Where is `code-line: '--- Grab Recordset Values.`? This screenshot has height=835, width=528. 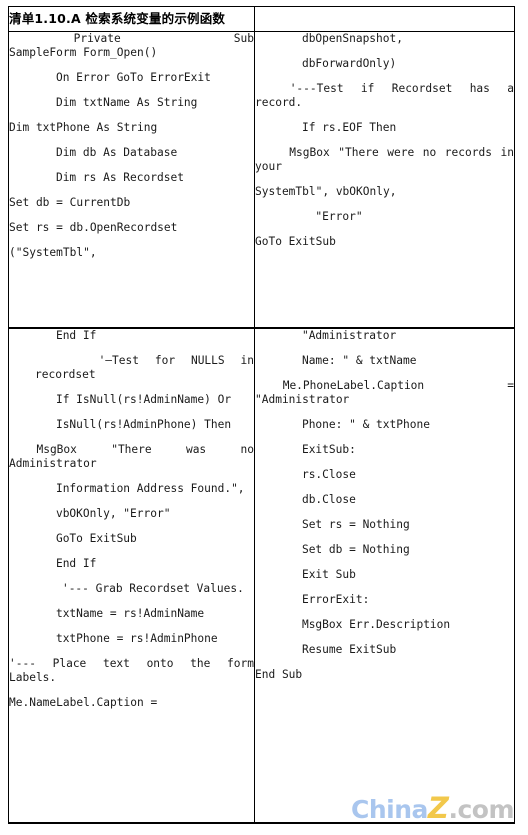
code-line: '--- Grab Recordset Values. is located at coordinates (139, 589).